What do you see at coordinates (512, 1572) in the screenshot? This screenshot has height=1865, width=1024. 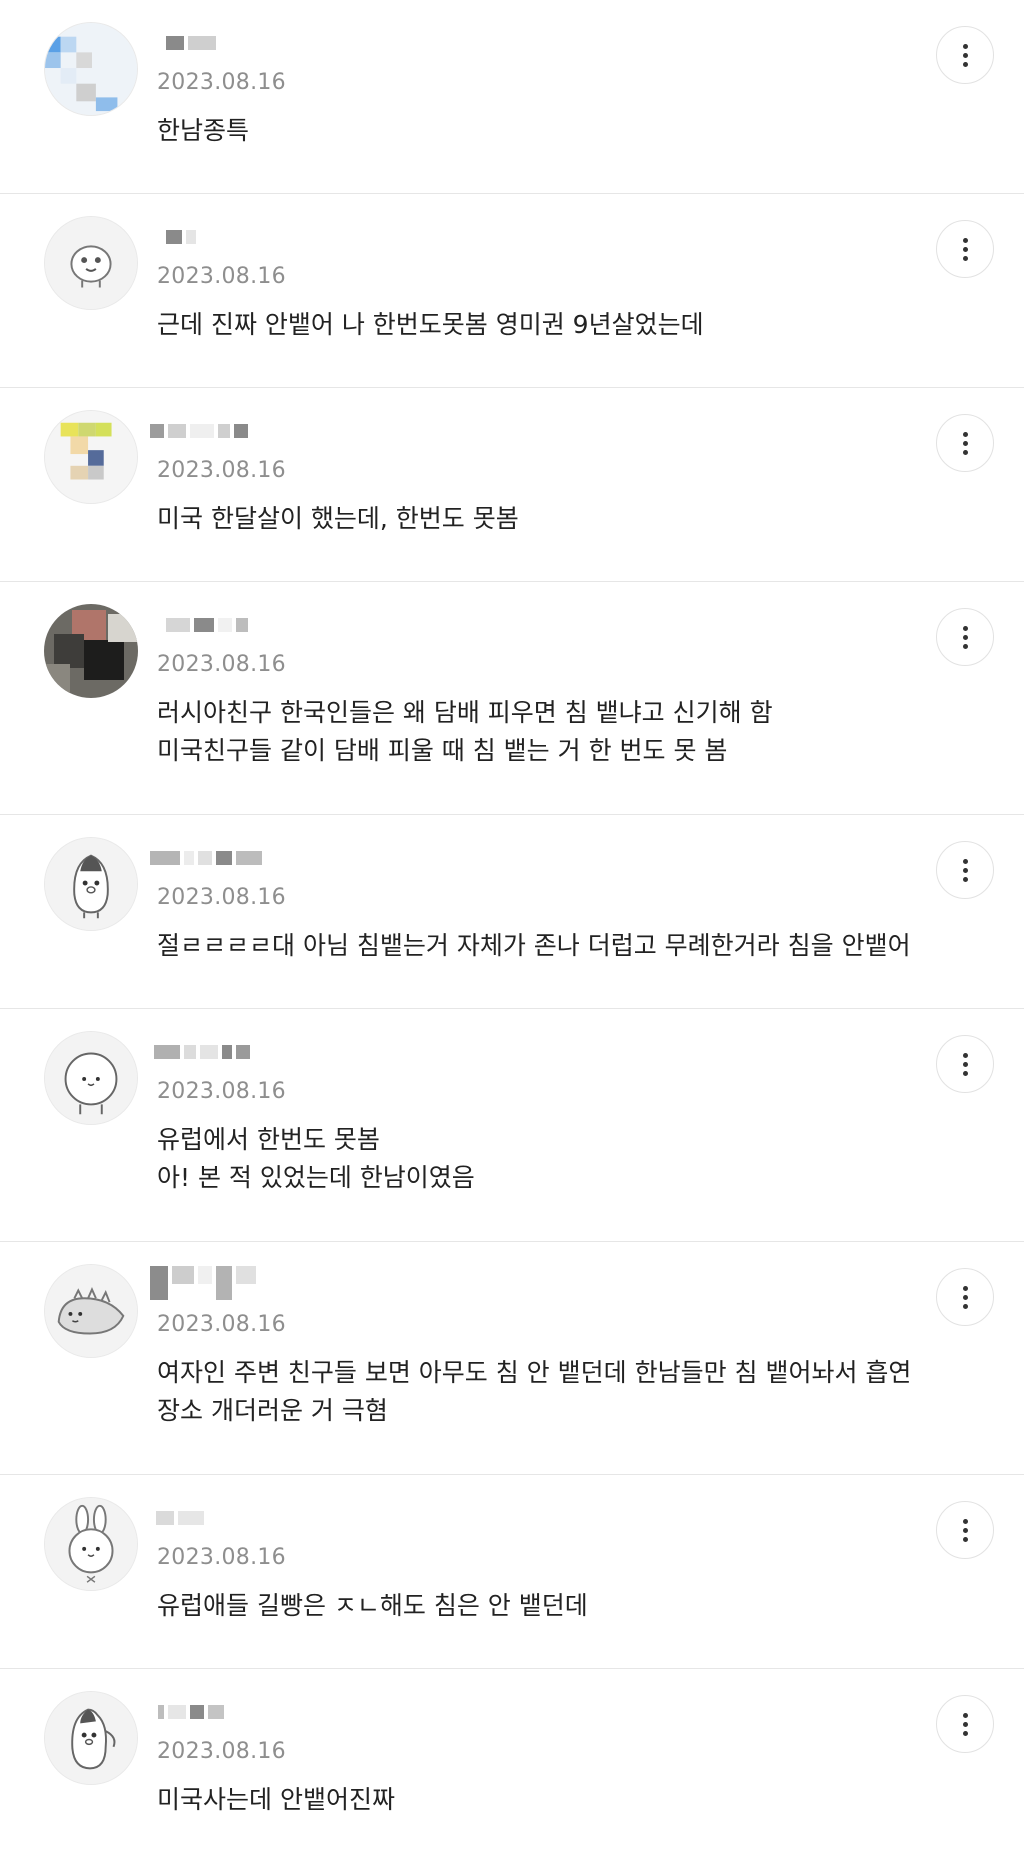 I see `comment-item: 2023.08.16 유럽애들 길빵은 ㅈㄴ해도 침은 안 뱉던데` at bounding box center [512, 1572].